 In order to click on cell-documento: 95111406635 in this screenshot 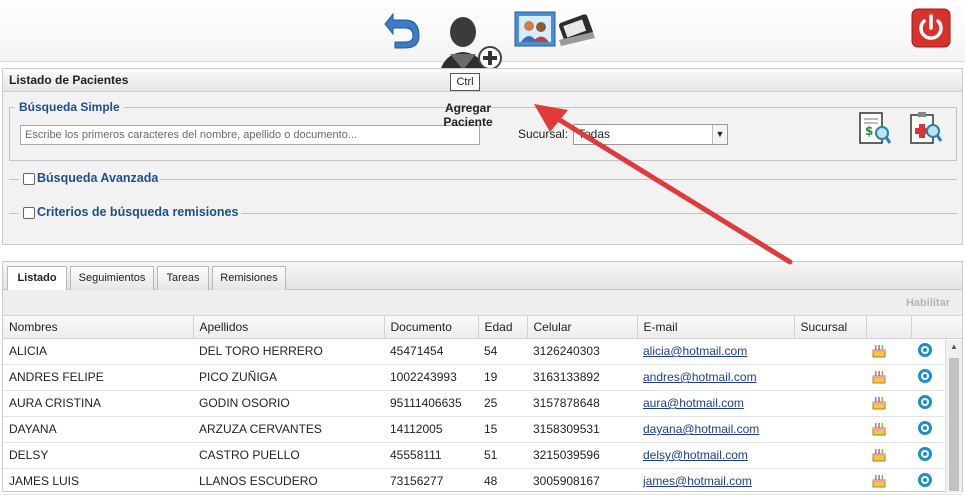, I will do `click(431, 403)`.